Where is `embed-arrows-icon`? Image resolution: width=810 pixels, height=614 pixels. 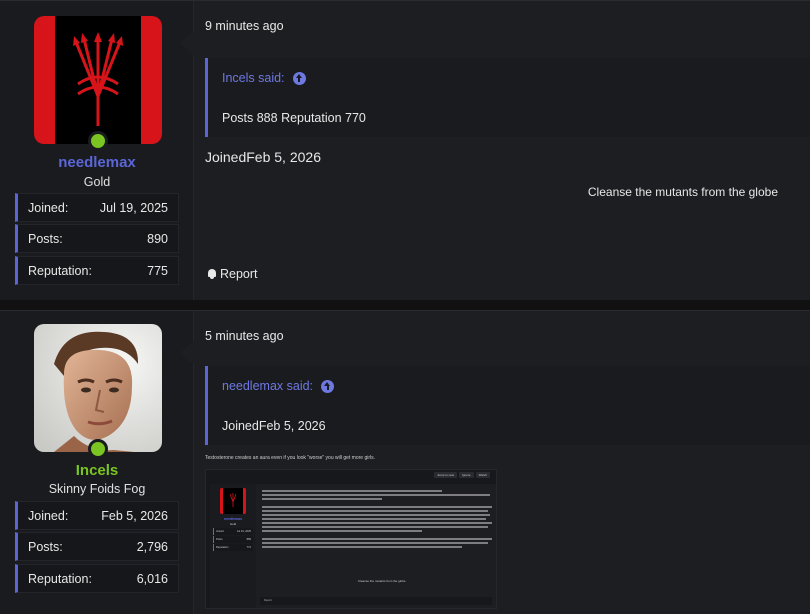 embed-arrows-icon is located at coordinates (233, 500).